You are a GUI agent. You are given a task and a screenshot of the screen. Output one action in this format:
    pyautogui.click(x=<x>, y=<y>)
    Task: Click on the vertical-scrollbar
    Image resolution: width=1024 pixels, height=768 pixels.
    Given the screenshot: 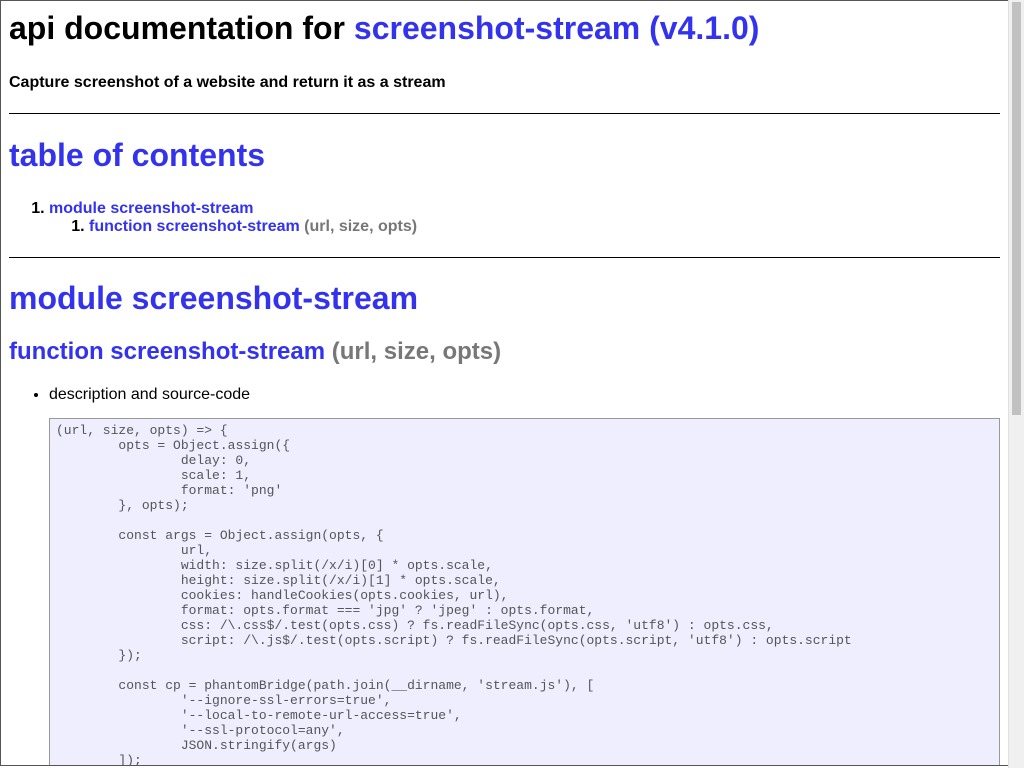 What is the action you would take?
    pyautogui.click(x=1016, y=384)
    